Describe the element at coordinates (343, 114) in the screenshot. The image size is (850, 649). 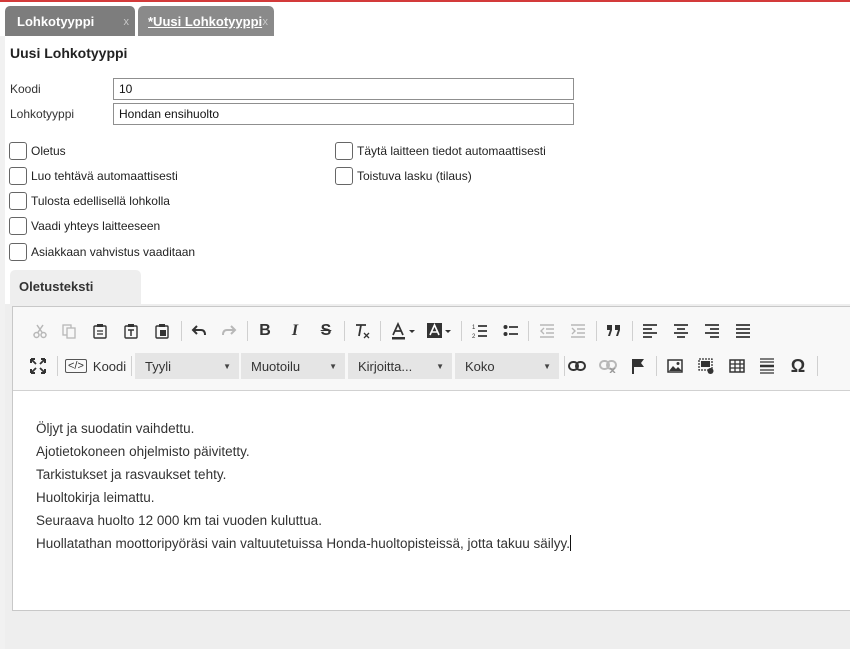
I see `lohkotyyppi-input` at that location.